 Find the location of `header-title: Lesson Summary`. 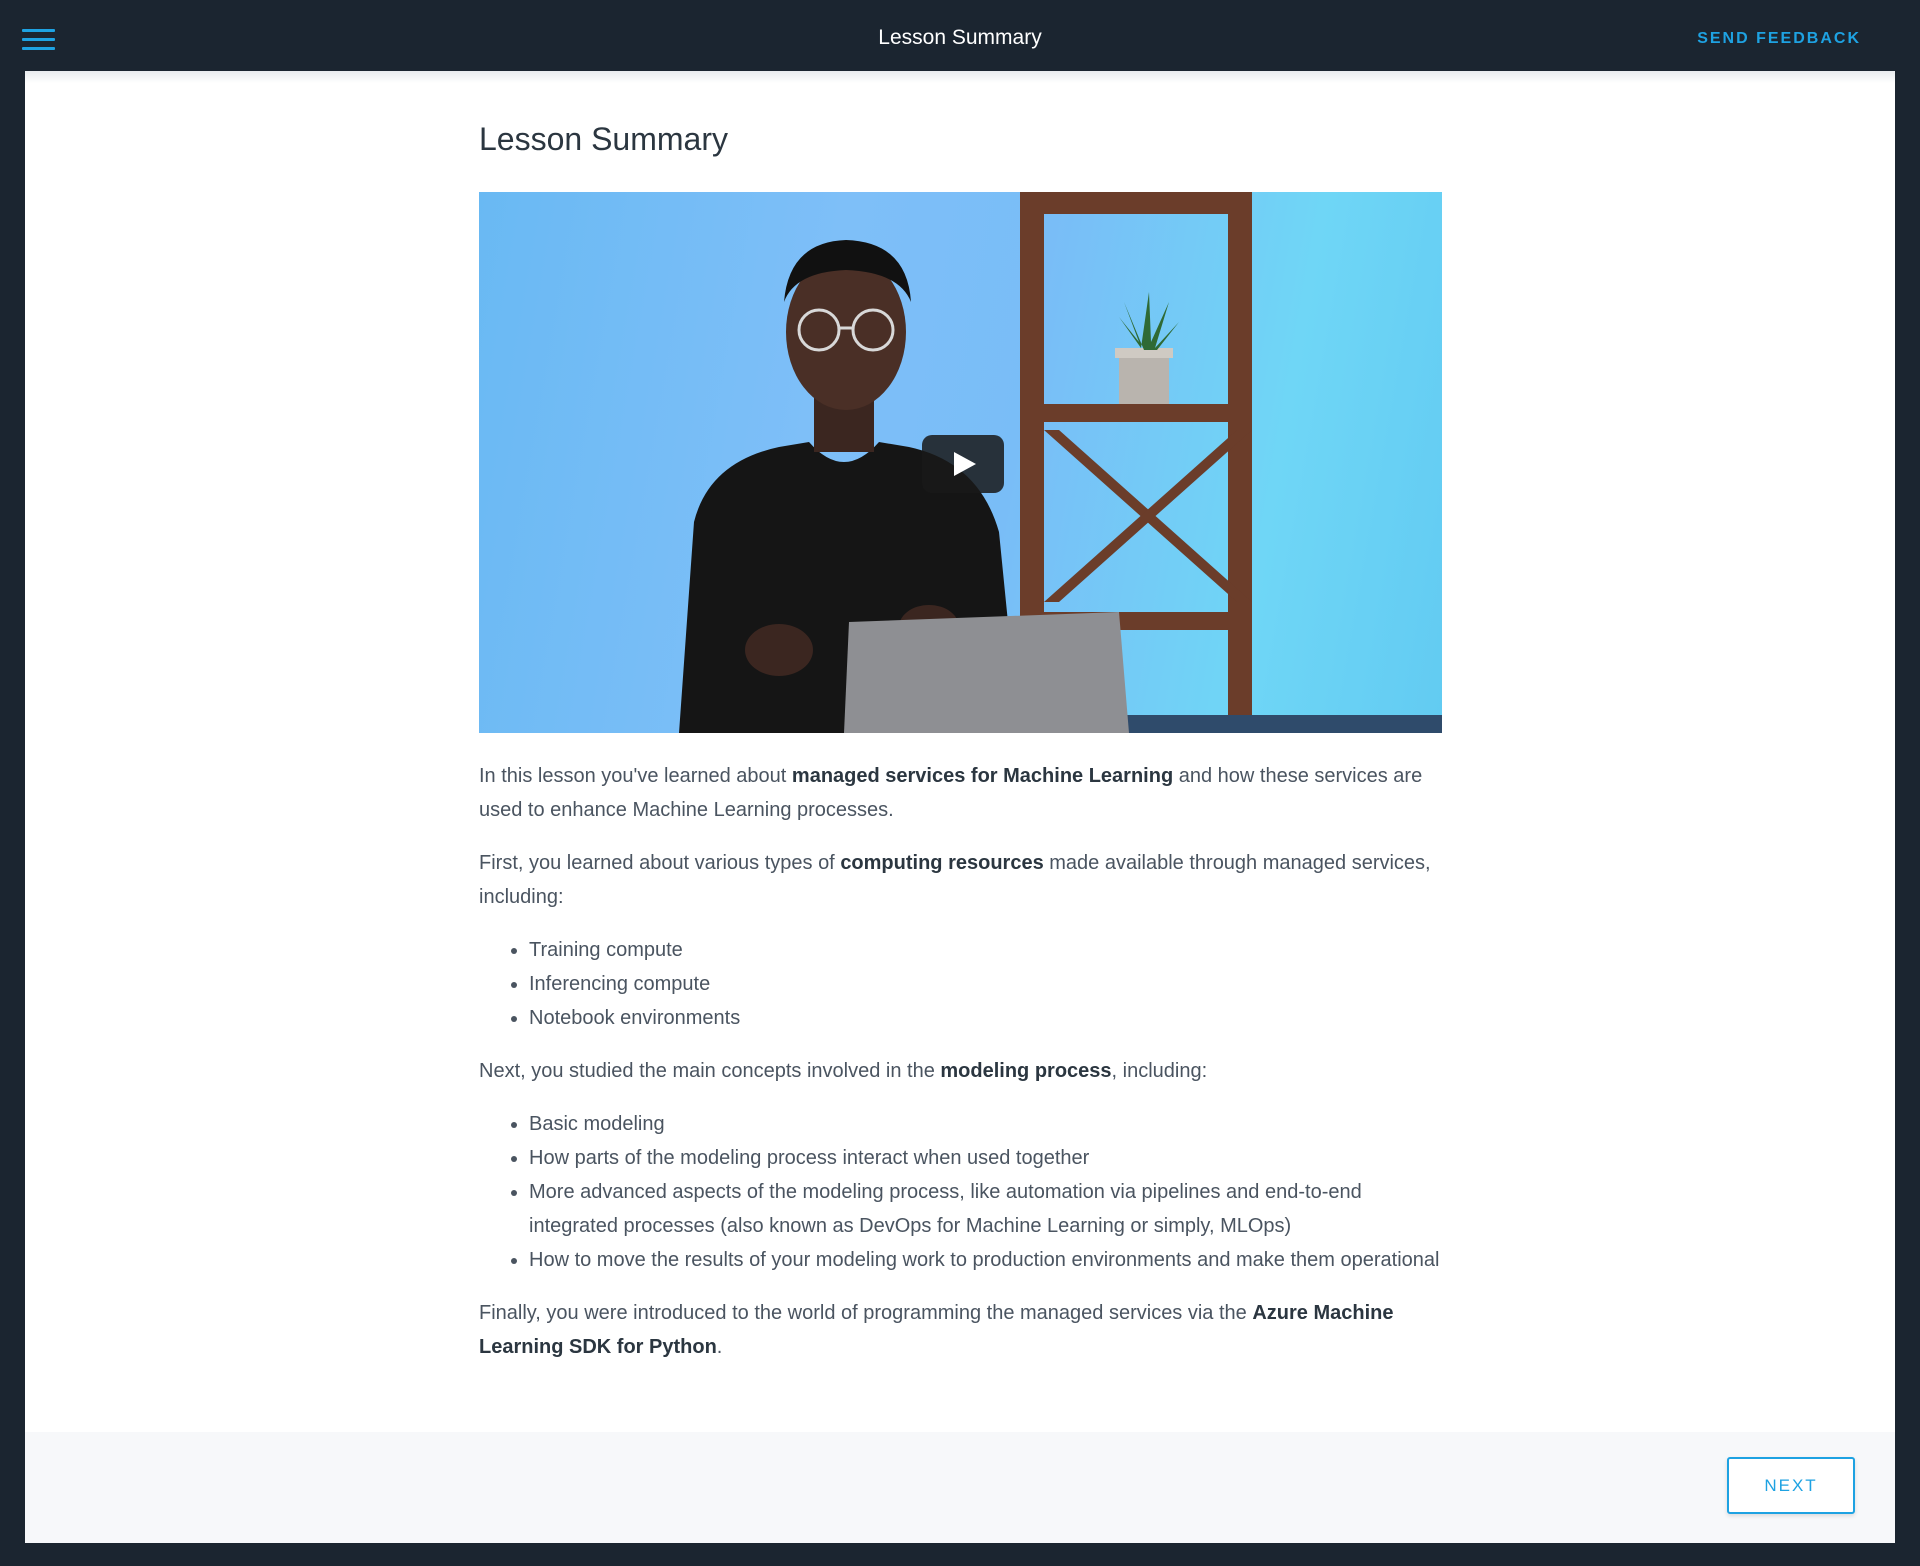

header-title: Lesson Summary is located at coordinates (960, 37).